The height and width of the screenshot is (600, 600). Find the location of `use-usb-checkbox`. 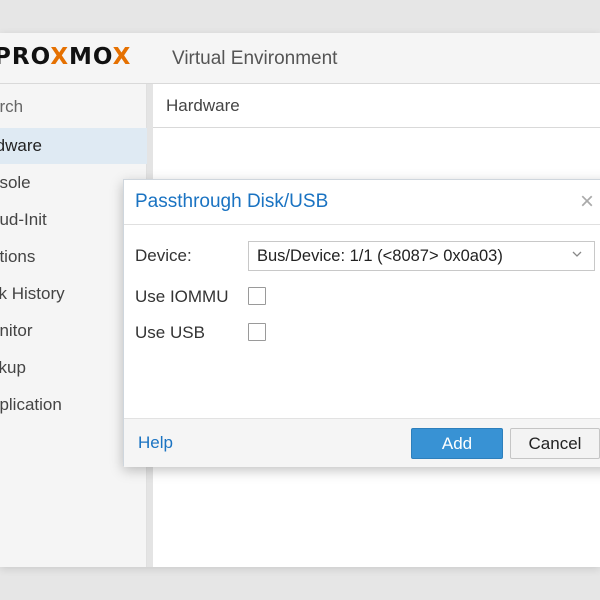

use-usb-checkbox is located at coordinates (257, 332).